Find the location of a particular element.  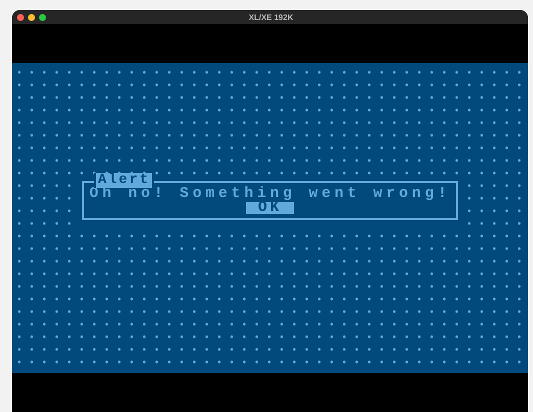

close-icon is located at coordinates (20, 17).